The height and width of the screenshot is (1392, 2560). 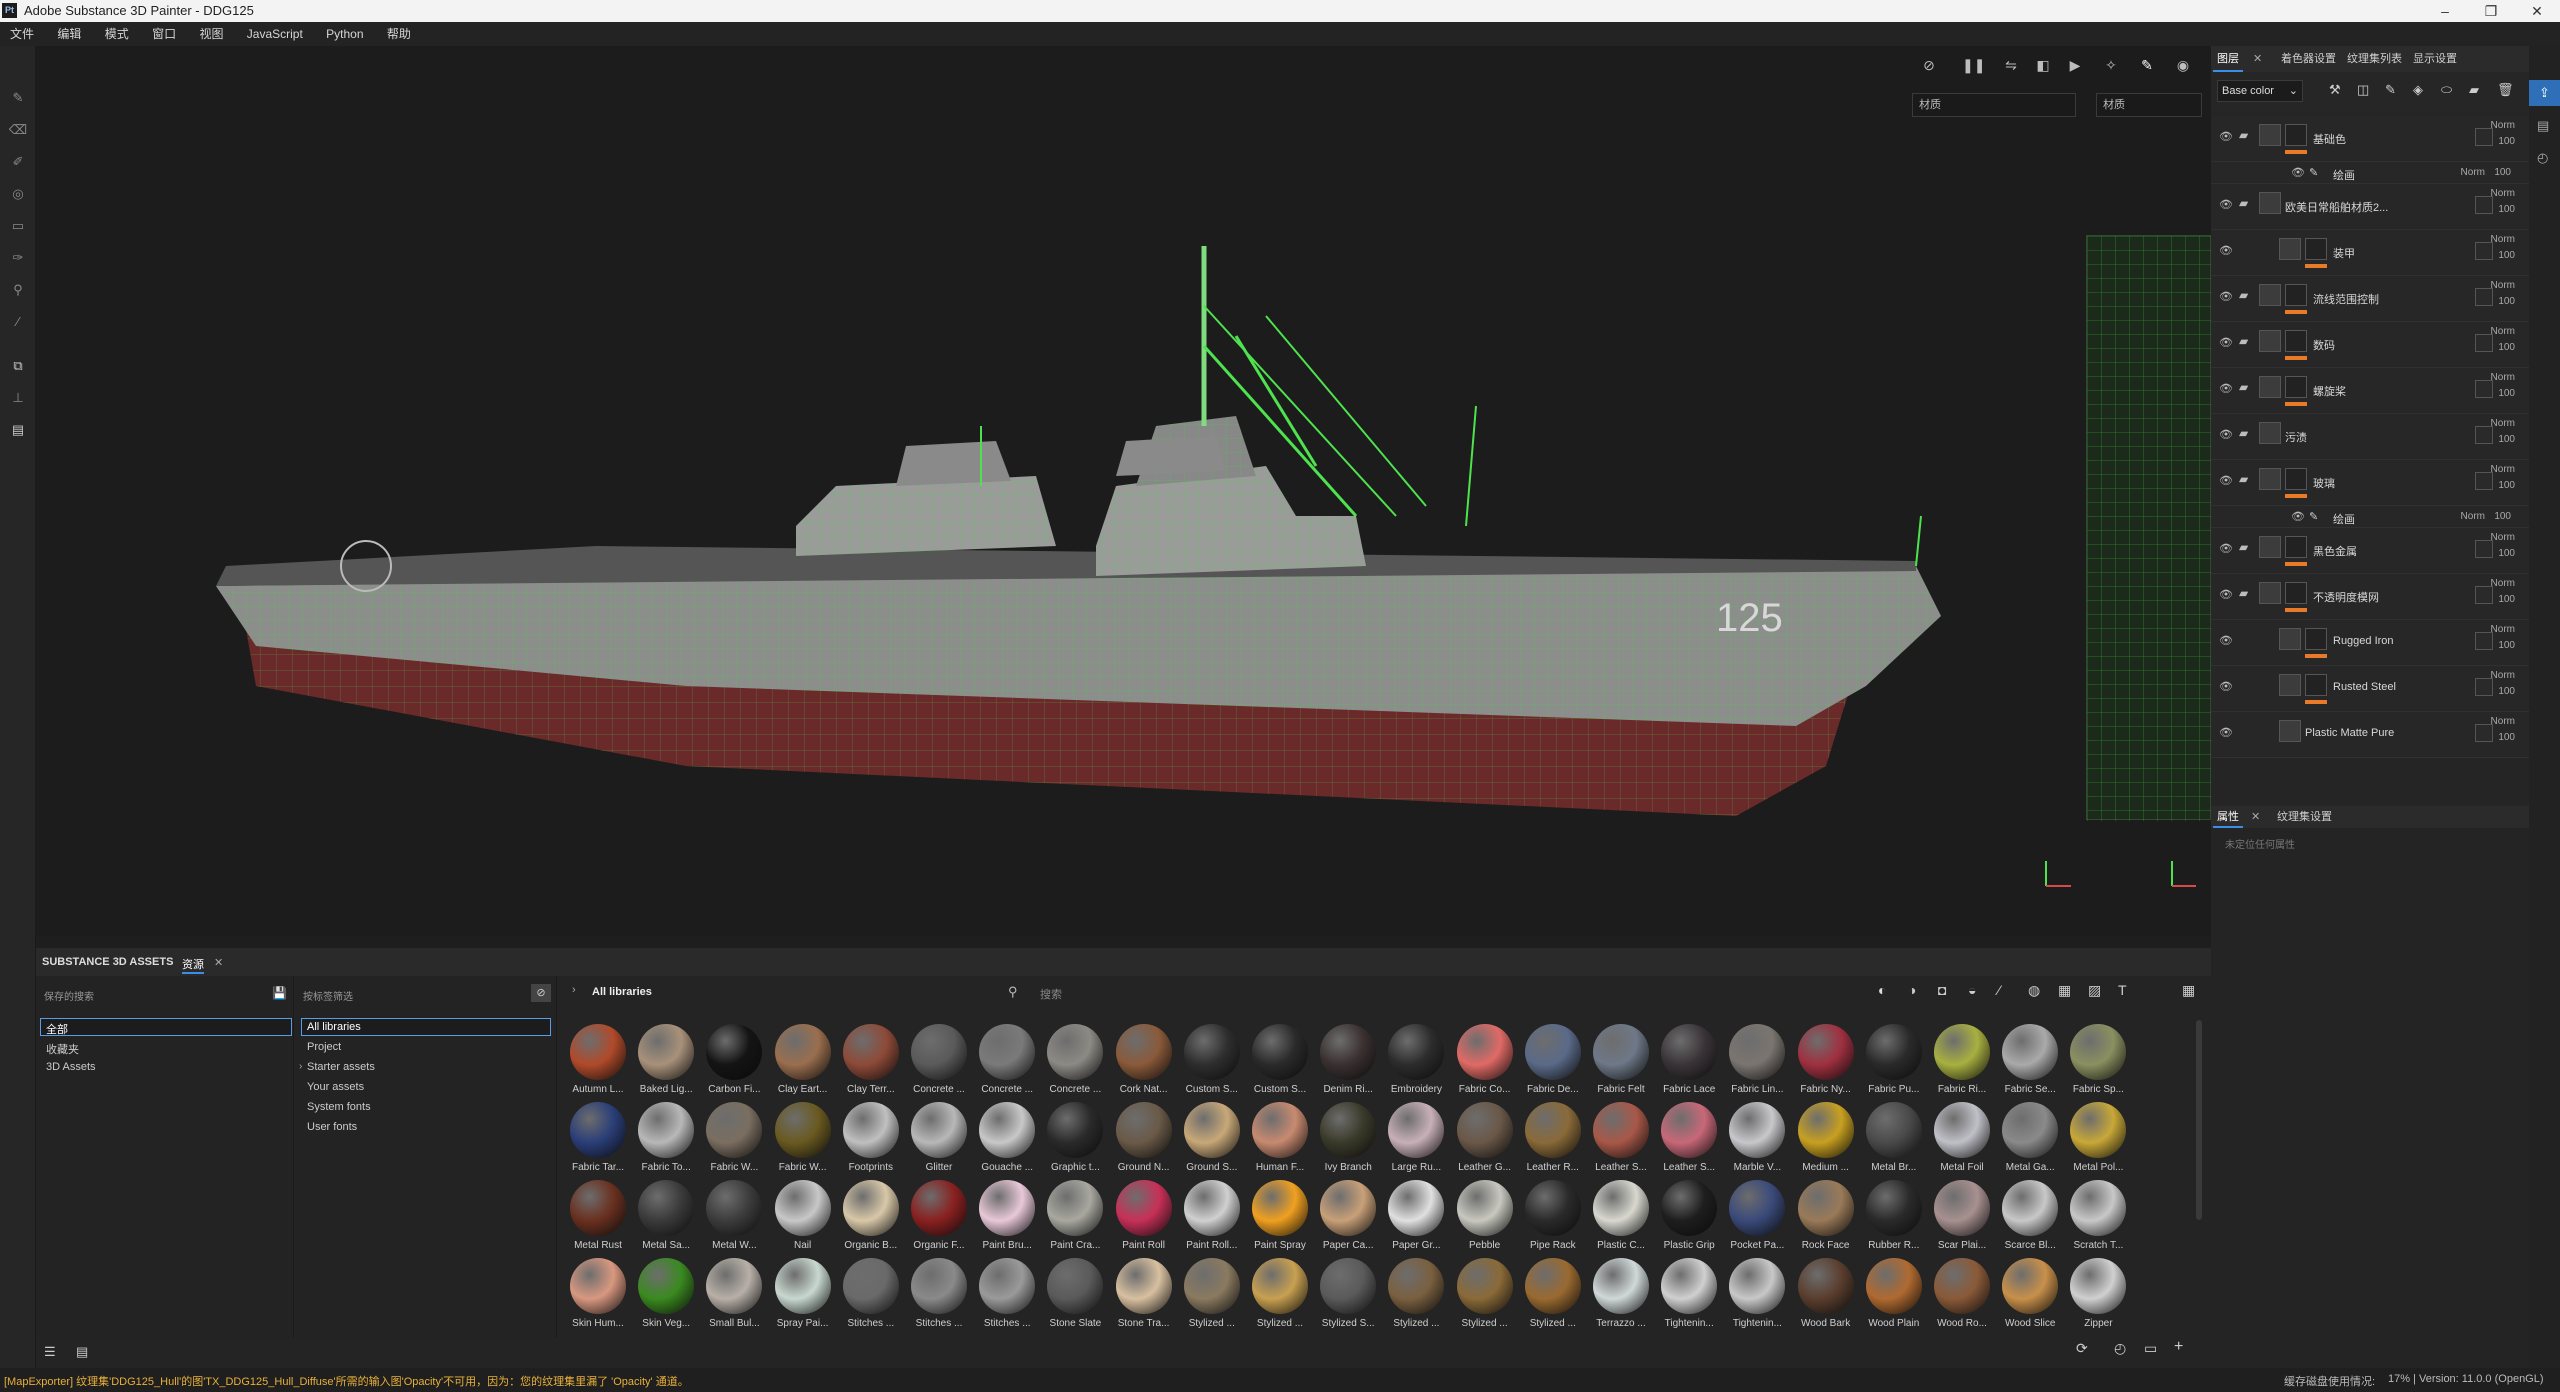 I want to click on layer-row: 👁 ▰ 不透明度模网 Norm 100, so click(x=2370, y=597).